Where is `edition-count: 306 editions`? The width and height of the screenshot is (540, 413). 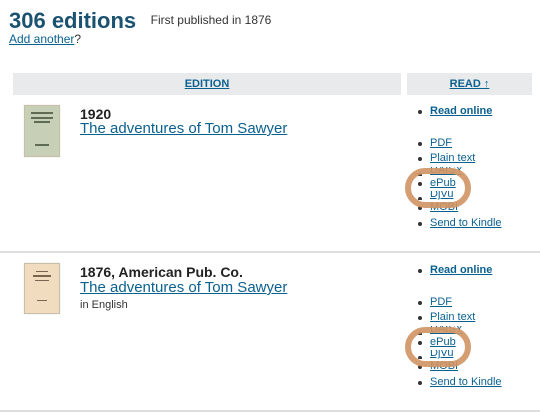 edition-count: 306 editions is located at coordinates (73, 20).